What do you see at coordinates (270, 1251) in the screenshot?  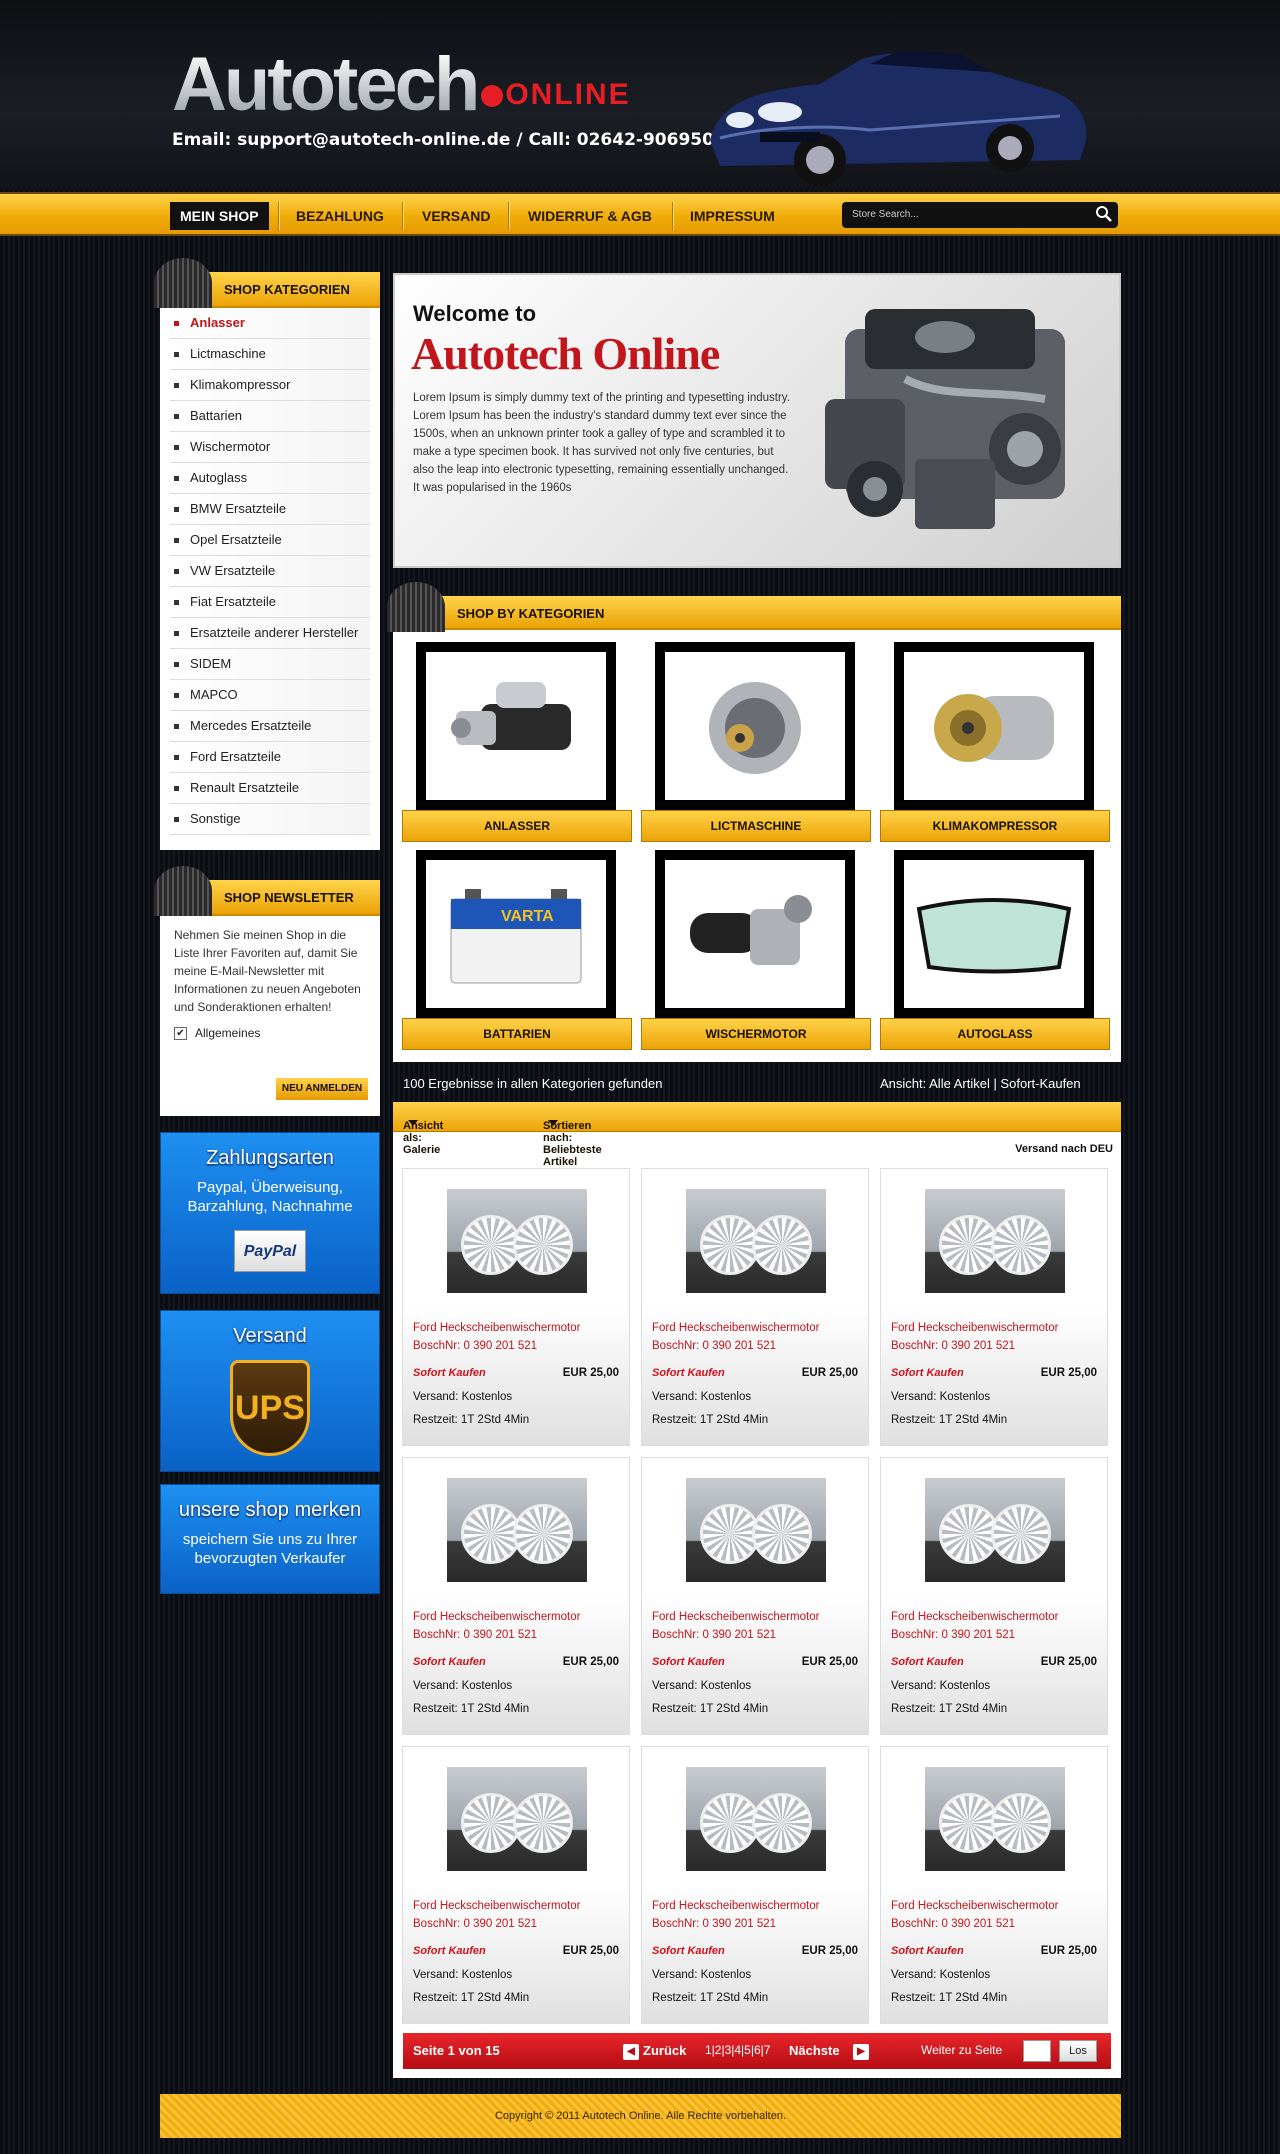 I see `paypal-logo: PayPal` at bounding box center [270, 1251].